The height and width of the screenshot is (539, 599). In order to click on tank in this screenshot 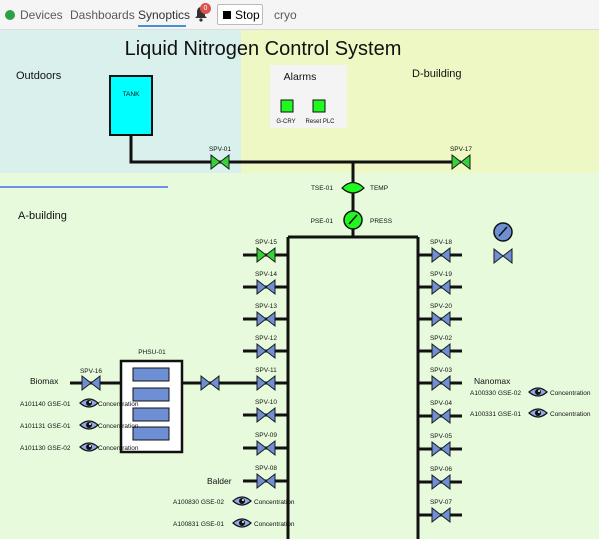, I will do `click(131, 105)`.